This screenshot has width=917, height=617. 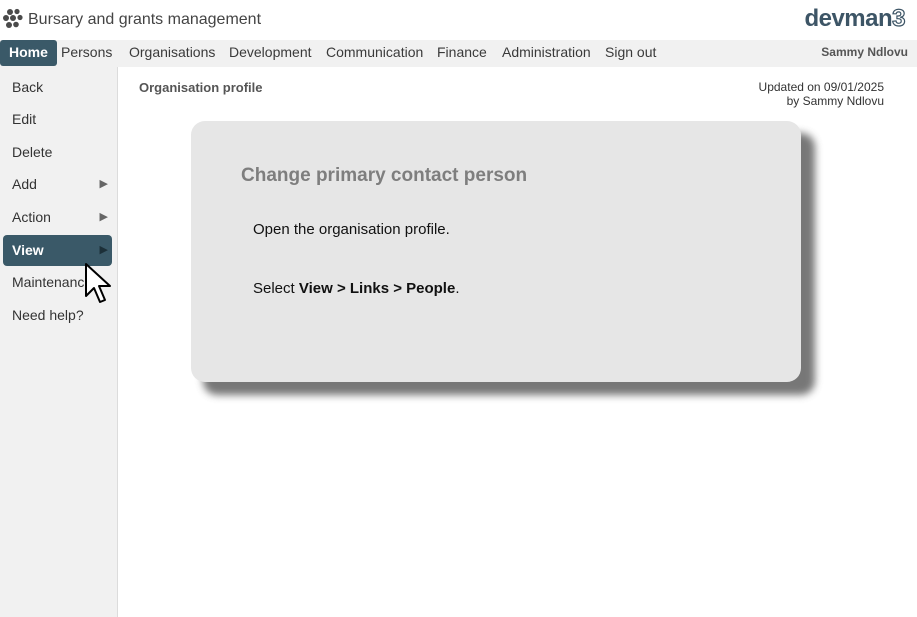 I want to click on updated-info: Updated on 09/01/2025 by Sammy Ndlovu, so click(x=821, y=94).